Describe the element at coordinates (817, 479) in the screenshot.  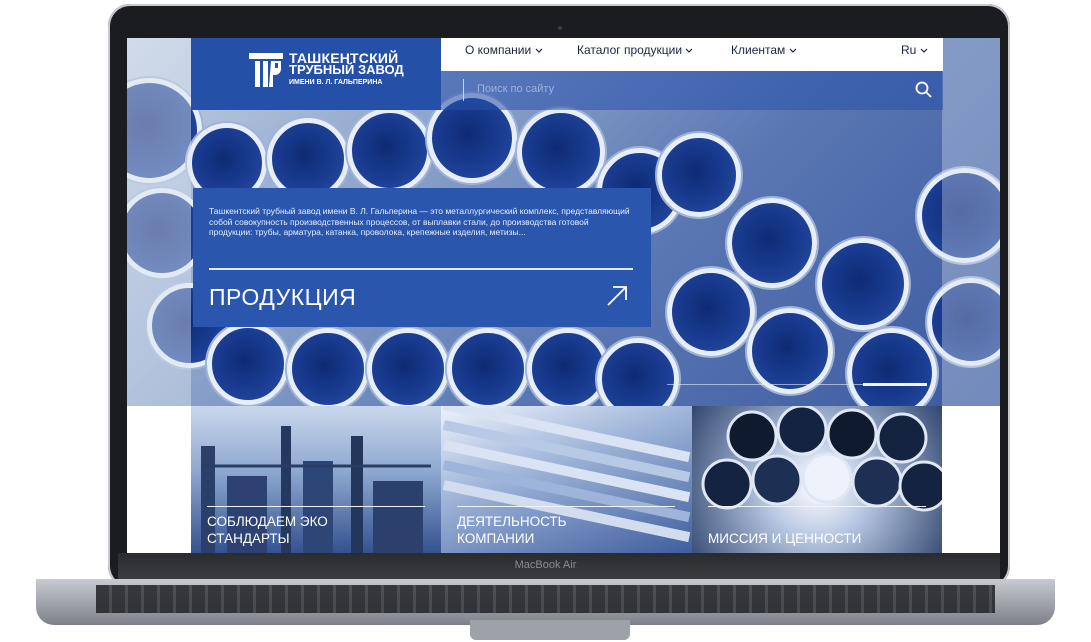
I see `tile-mission-values: МИССИЯ И ЦЕННОСТИ` at that location.